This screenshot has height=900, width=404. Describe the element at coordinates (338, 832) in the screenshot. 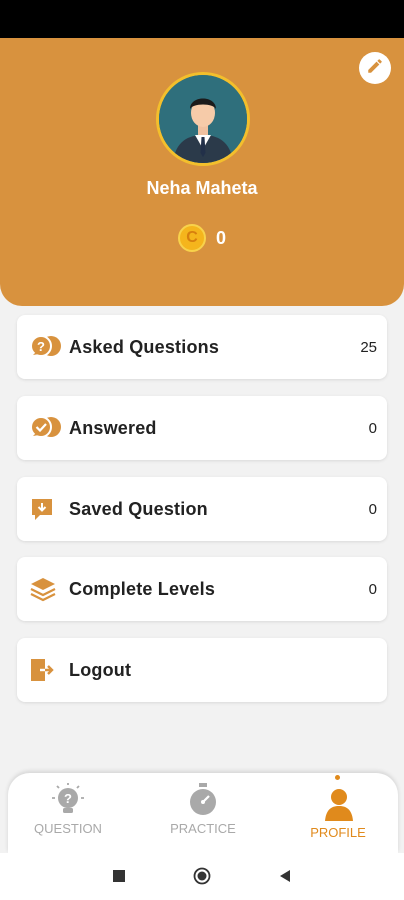

I see `nav-label: PROFILE` at that location.